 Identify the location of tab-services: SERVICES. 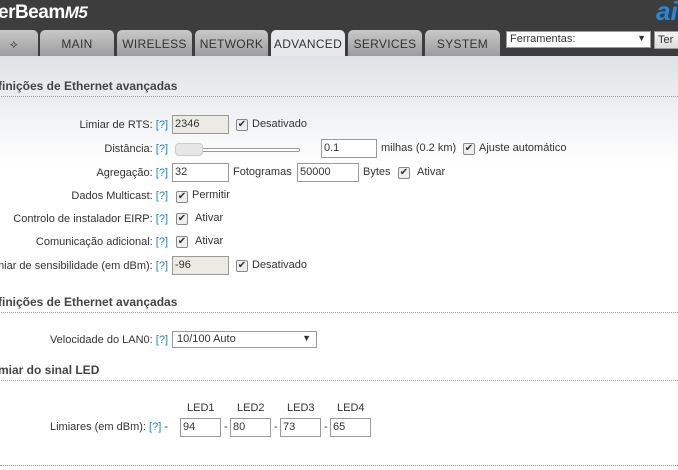
(385, 43).